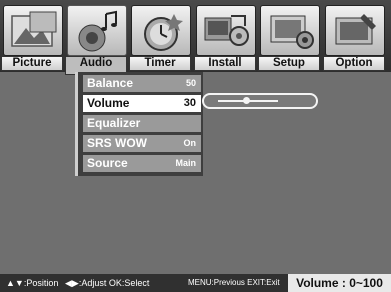  Describe the element at coordinates (117, 143) in the screenshot. I see `menu-item-label: SRS WOW` at that location.